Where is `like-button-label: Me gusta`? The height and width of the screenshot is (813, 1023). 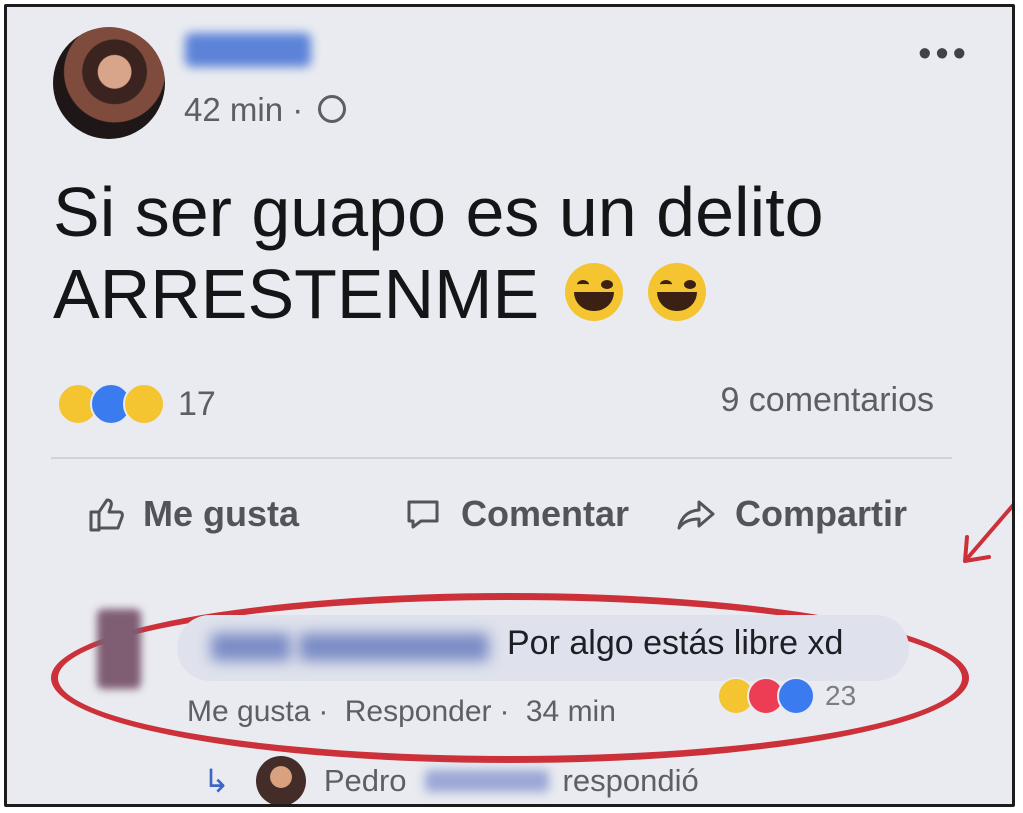
like-button-label: Me gusta is located at coordinates (221, 513).